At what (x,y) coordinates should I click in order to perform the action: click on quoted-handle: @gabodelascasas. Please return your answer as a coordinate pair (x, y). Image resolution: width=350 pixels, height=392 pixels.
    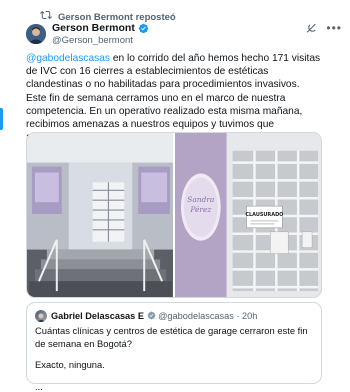
    Looking at the image, I should click on (196, 316).